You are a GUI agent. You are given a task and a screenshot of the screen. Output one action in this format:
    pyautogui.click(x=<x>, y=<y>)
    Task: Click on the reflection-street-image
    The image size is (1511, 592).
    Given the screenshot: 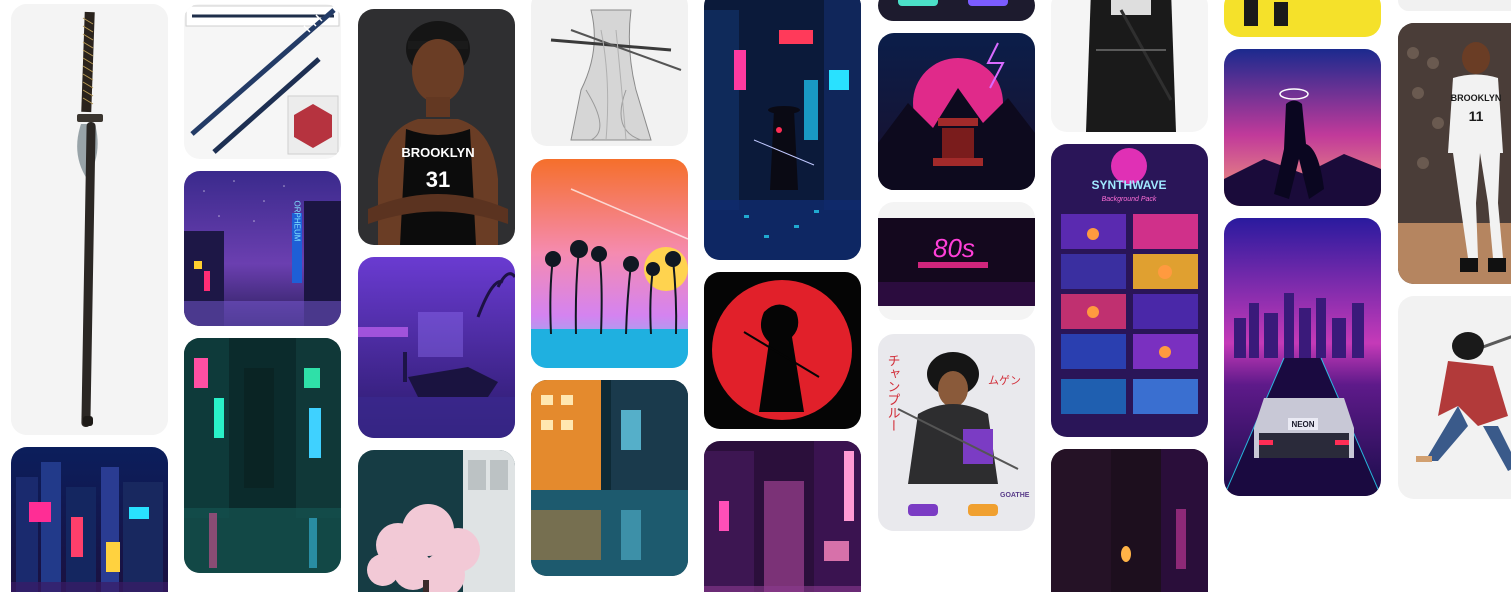 What is the action you would take?
    pyautogui.click(x=609, y=478)
    